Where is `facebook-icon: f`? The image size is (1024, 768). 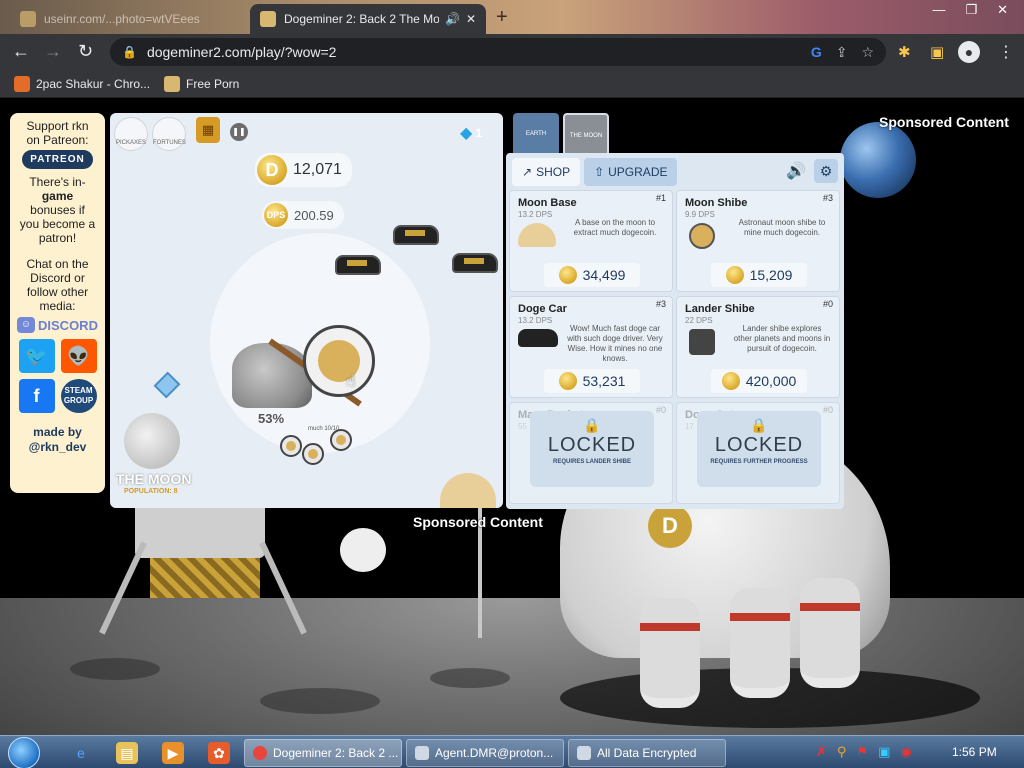 facebook-icon: f is located at coordinates (36, 396).